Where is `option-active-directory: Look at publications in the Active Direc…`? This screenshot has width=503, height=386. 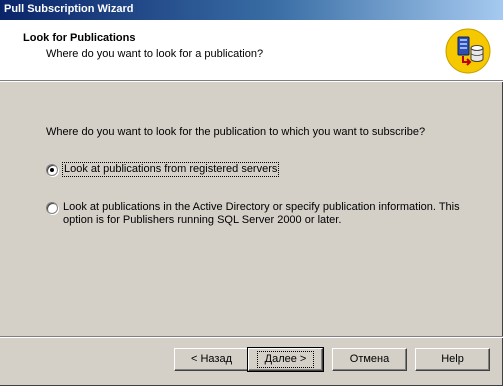
option-active-directory: Look at publications in the Active Direc… is located at coordinates (256, 214).